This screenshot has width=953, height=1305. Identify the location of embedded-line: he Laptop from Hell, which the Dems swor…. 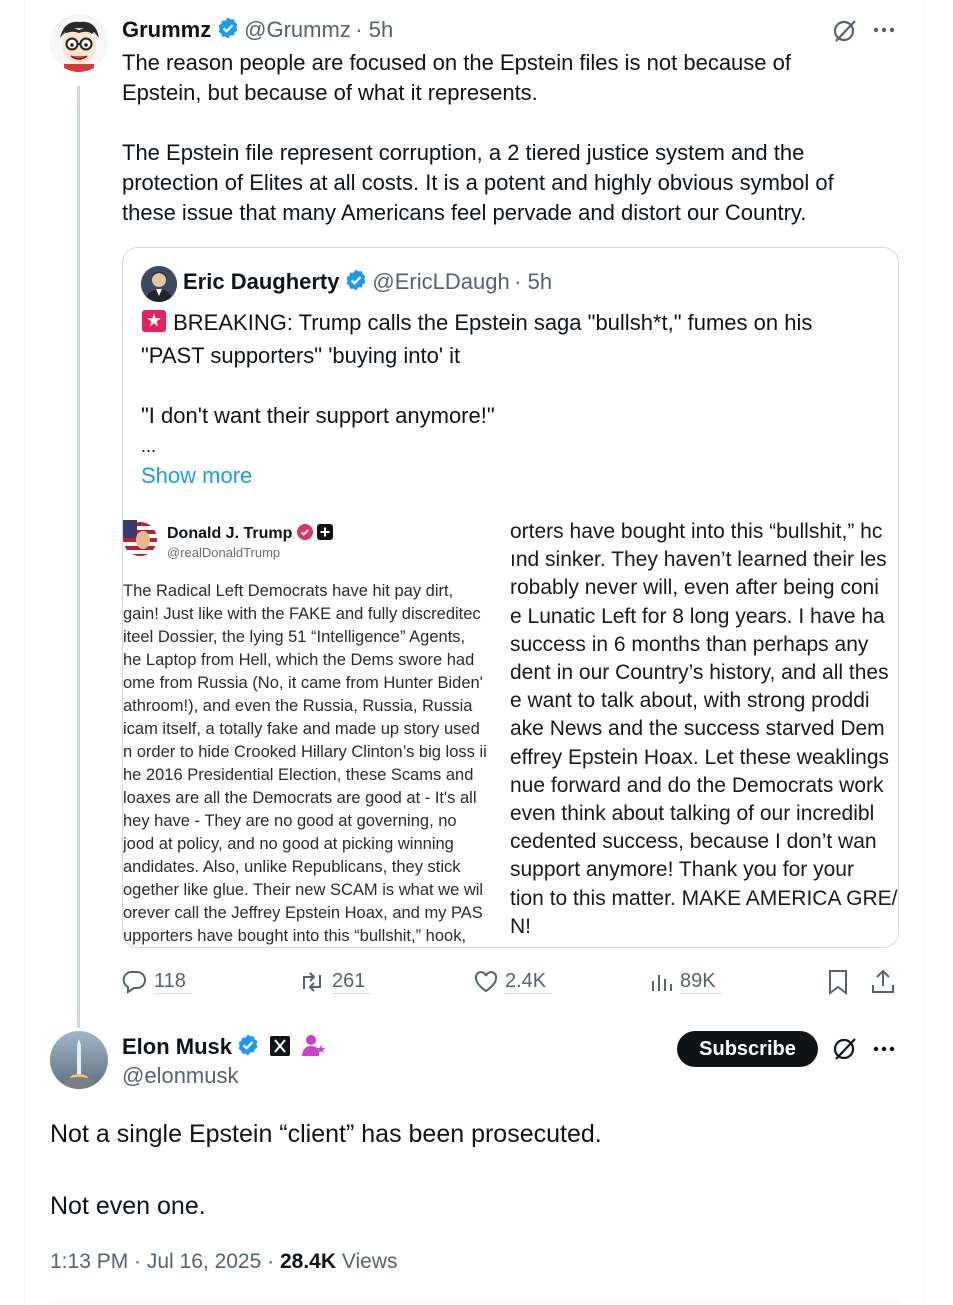
(299, 660).